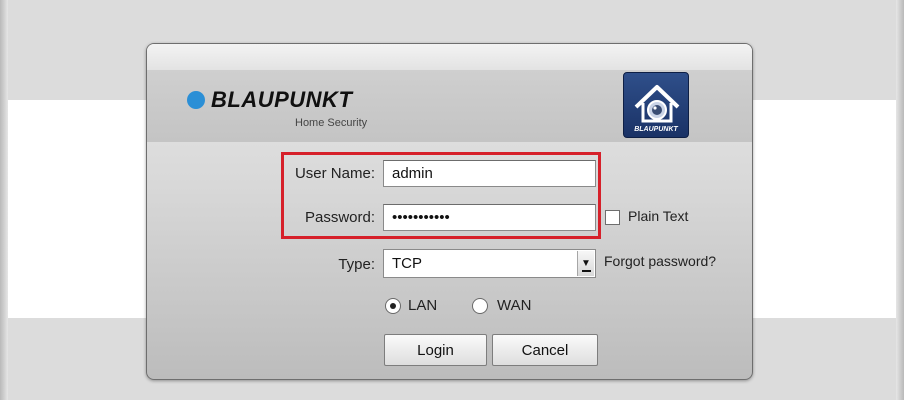 The image size is (904, 400). Describe the element at coordinates (900, 200) in the screenshot. I see `window-edge-right` at that location.